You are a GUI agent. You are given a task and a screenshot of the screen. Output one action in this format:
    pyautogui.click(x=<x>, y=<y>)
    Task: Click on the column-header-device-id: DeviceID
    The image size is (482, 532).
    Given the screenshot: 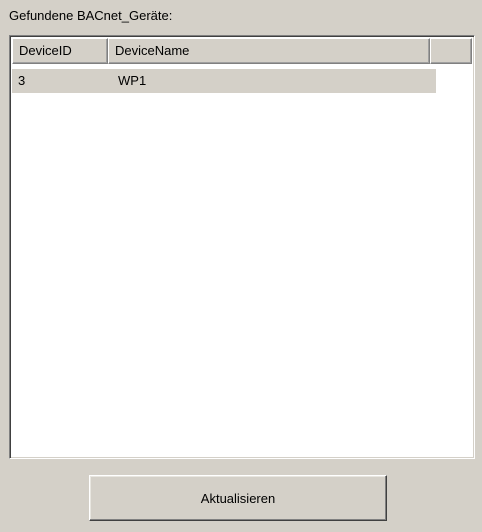 What is the action you would take?
    pyautogui.click(x=60, y=51)
    